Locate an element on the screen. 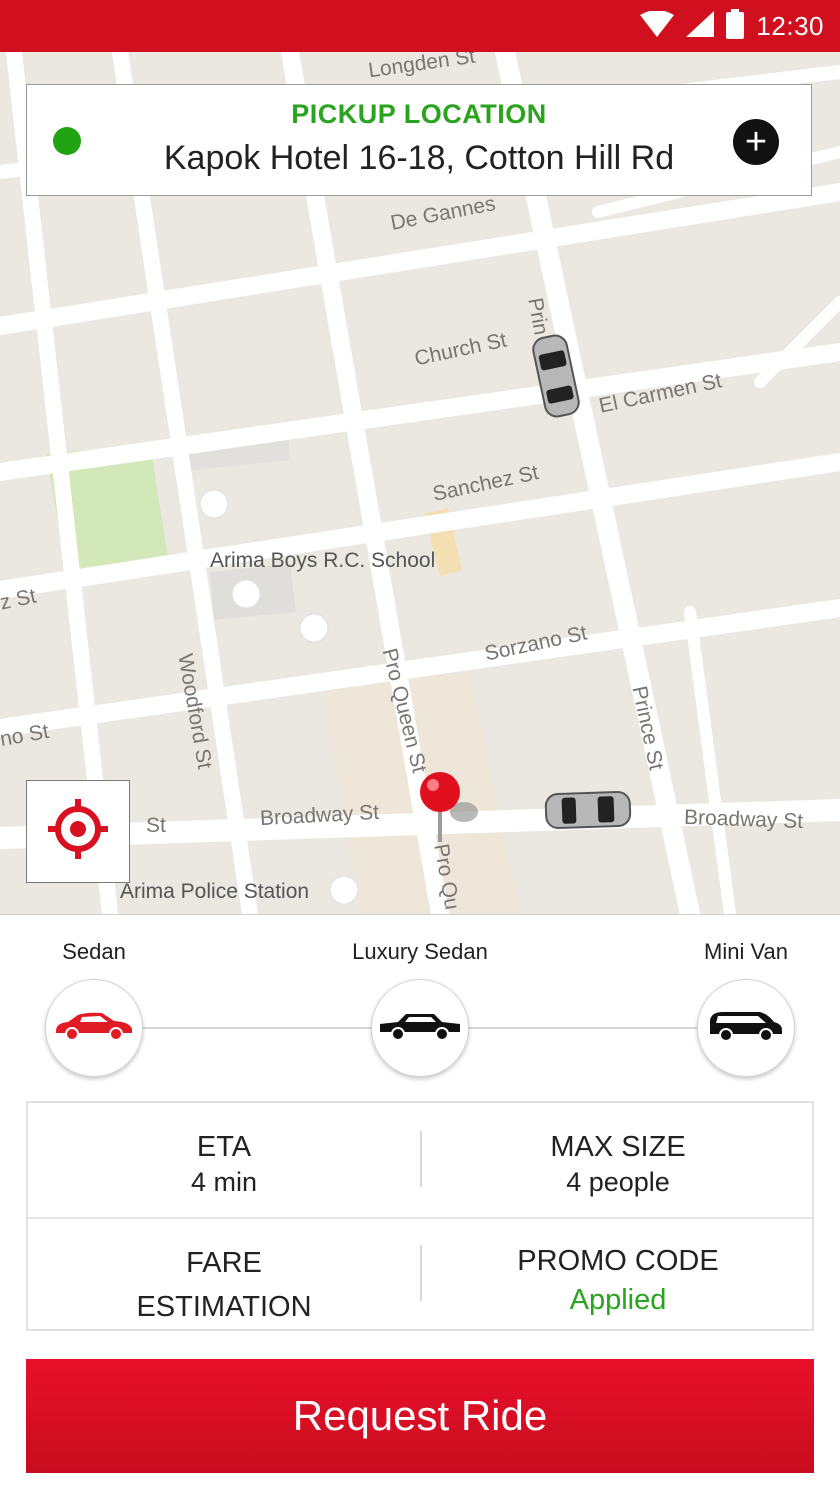  car-marker is located at coordinates (588, 810).